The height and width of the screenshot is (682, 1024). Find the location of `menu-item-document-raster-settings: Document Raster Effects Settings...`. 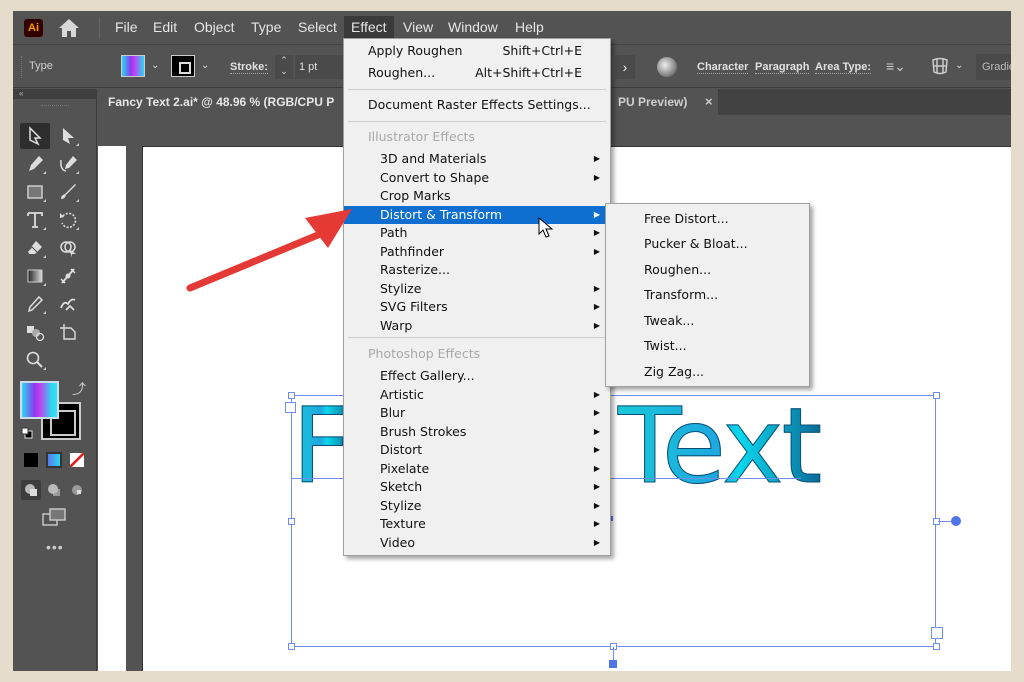

menu-item-document-raster-settings: Document Raster Effects Settings... is located at coordinates (477, 105).